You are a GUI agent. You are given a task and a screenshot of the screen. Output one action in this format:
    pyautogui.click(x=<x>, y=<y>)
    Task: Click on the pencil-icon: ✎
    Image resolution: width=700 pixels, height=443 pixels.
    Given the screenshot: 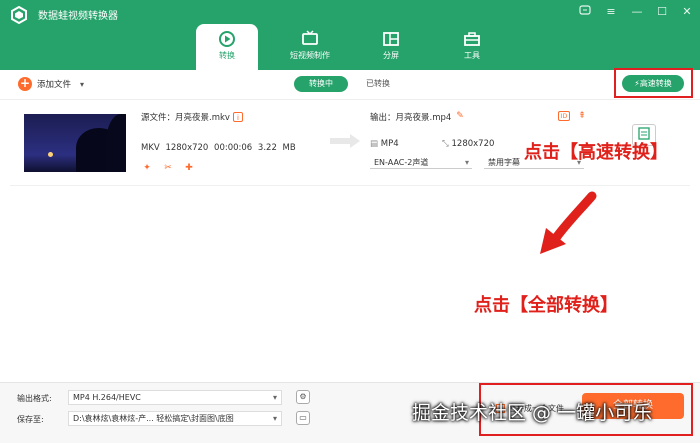 What is the action you would take?
    pyautogui.click(x=460, y=116)
    